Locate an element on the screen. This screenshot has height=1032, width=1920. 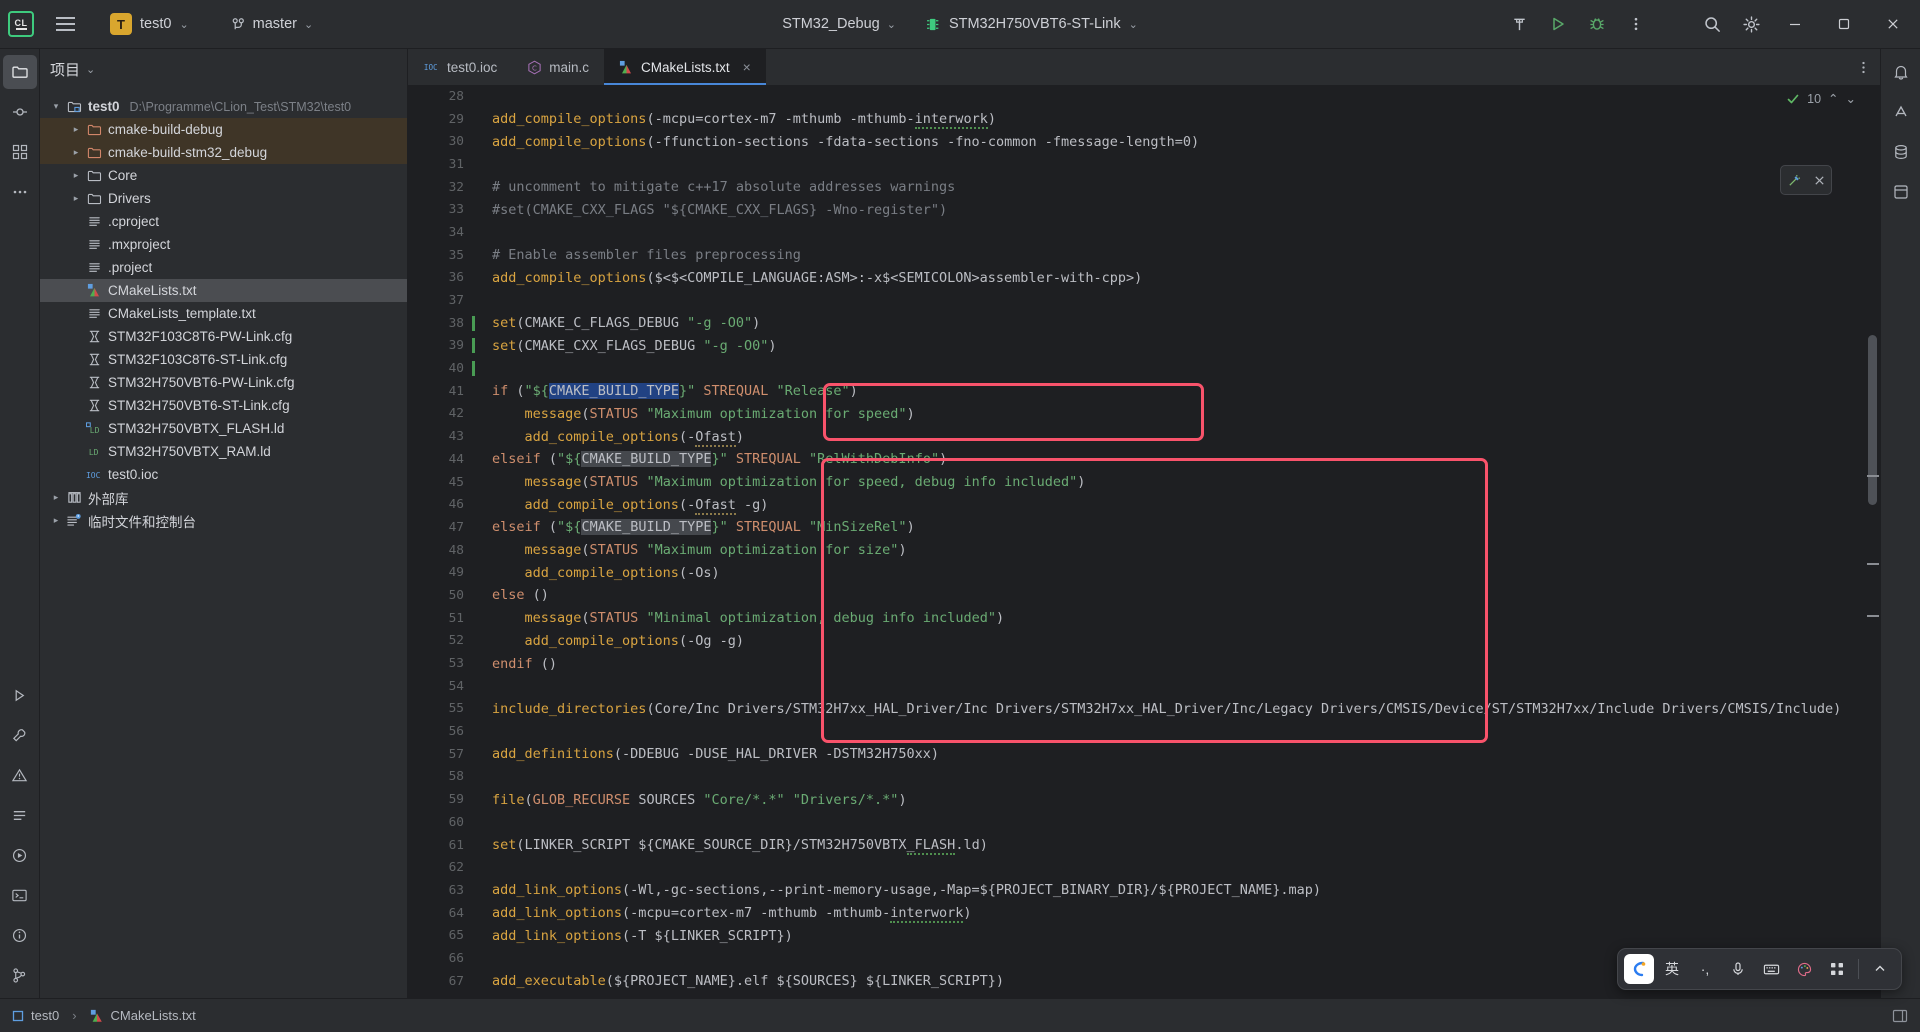
sidebar-item-notifications is located at coordinates (20, 935).